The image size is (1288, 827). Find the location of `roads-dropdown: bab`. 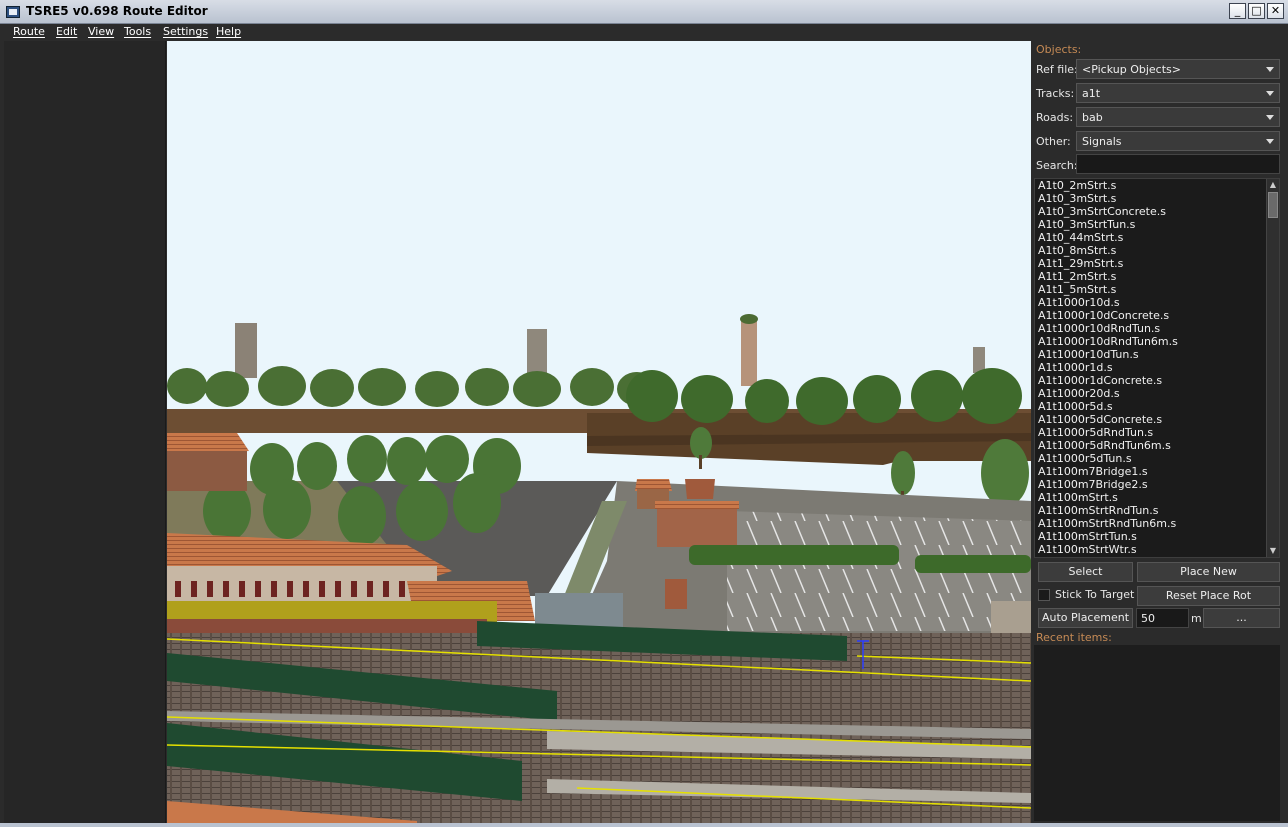

roads-dropdown: bab is located at coordinates (1178, 117).